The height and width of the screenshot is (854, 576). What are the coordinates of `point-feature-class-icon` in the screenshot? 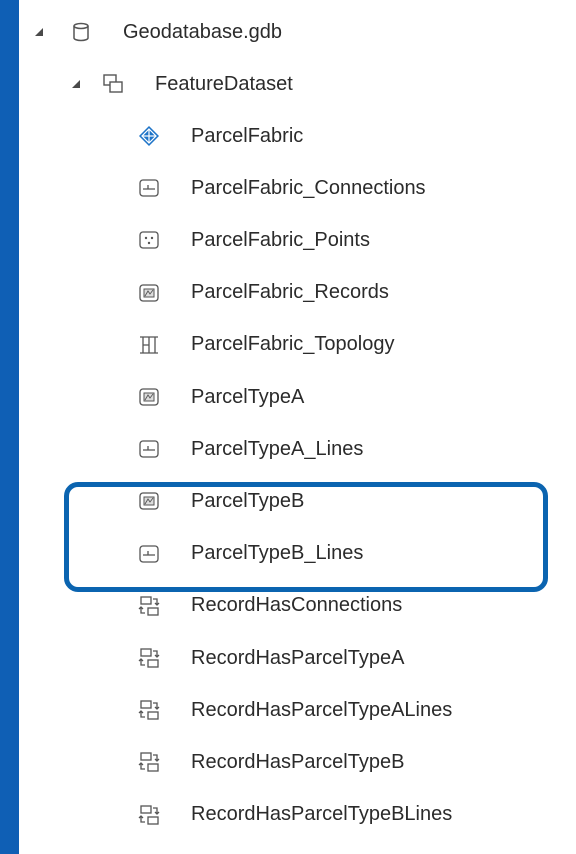 It's located at (149, 240).